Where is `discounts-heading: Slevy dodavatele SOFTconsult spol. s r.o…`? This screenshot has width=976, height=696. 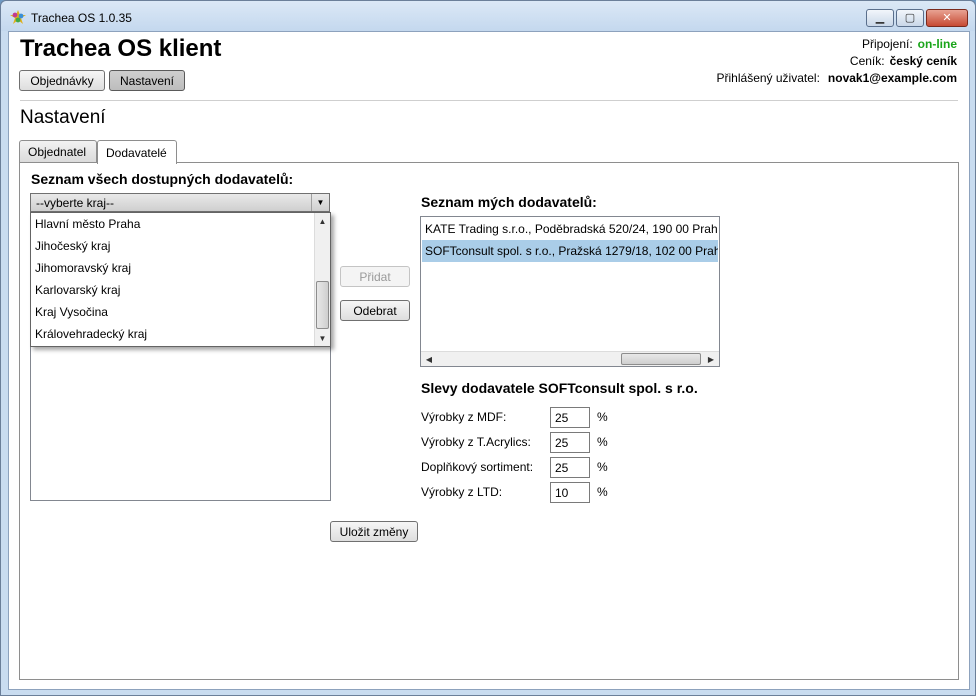
discounts-heading: Slevy dodavatele SOFTconsult spol. s r.o… is located at coordinates (559, 388).